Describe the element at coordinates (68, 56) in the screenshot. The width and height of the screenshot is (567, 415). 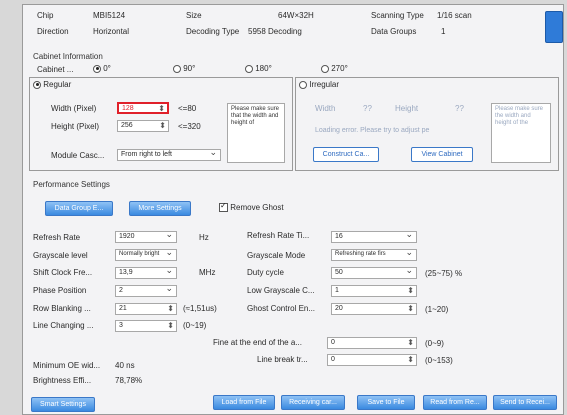
I see `cabinet-info-title: Cabinet Information` at that location.